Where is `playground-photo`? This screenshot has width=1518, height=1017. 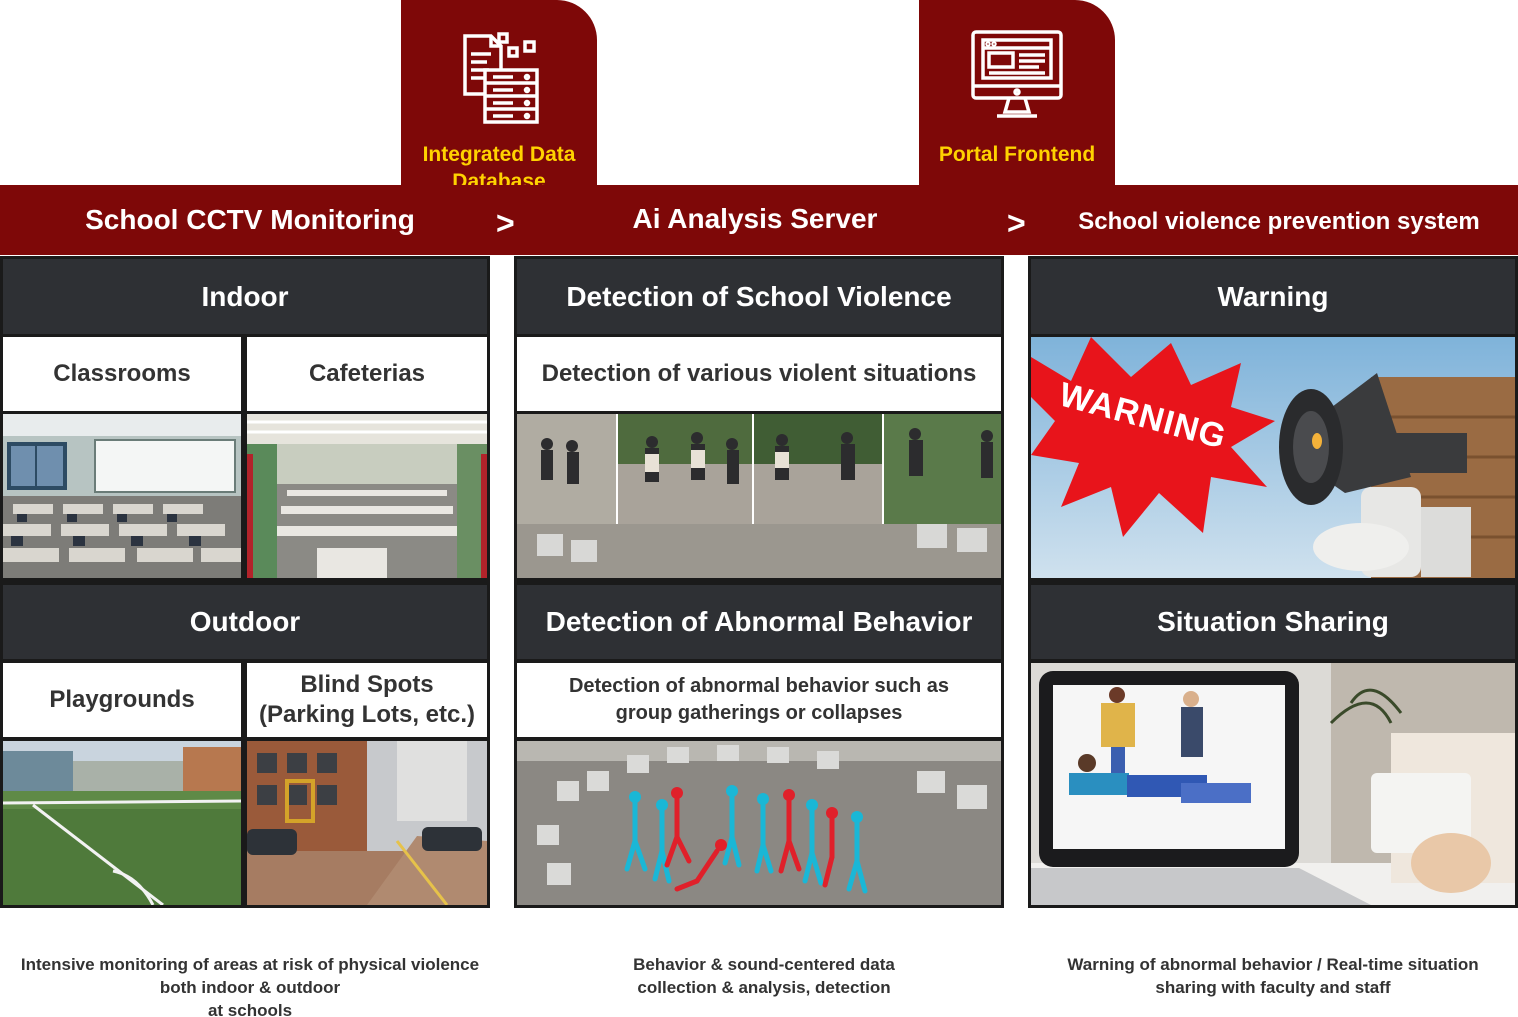
playground-photo is located at coordinates (122, 823).